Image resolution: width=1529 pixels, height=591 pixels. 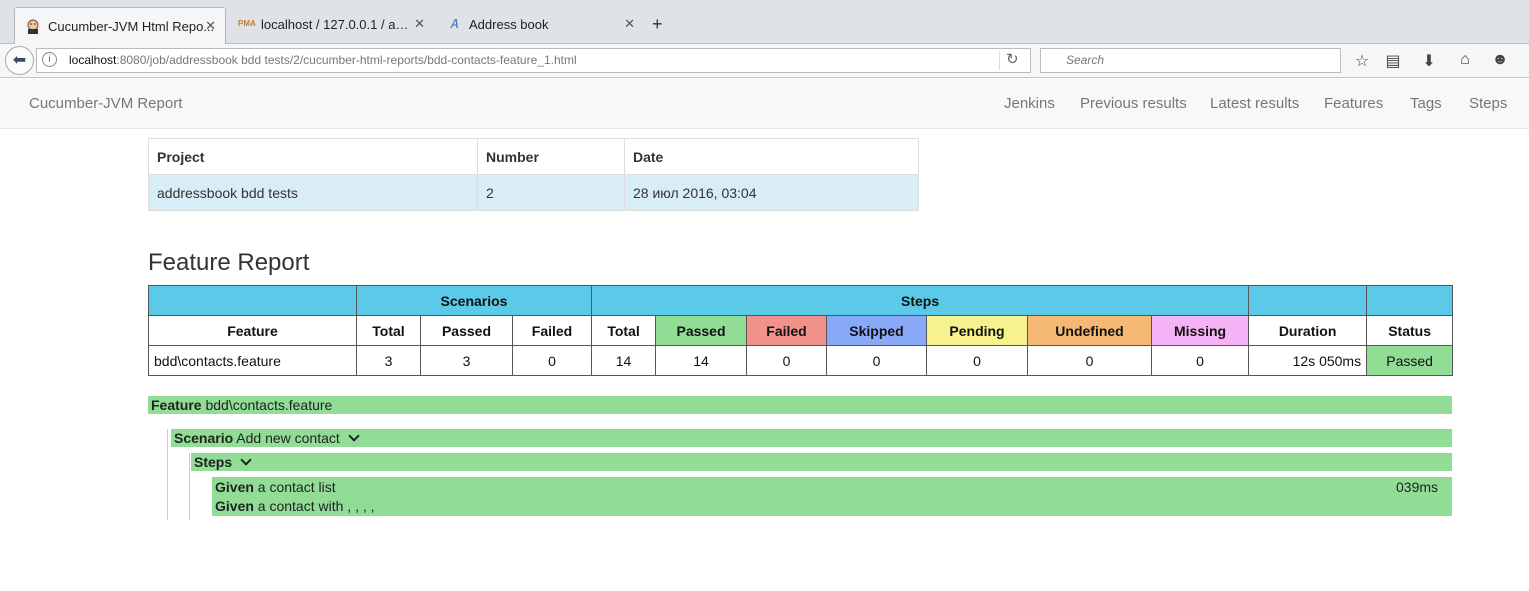 What do you see at coordinates (624, 360) in the screenshot?
I see `steps-total-cell: 14` at bounding box center [624, 360].